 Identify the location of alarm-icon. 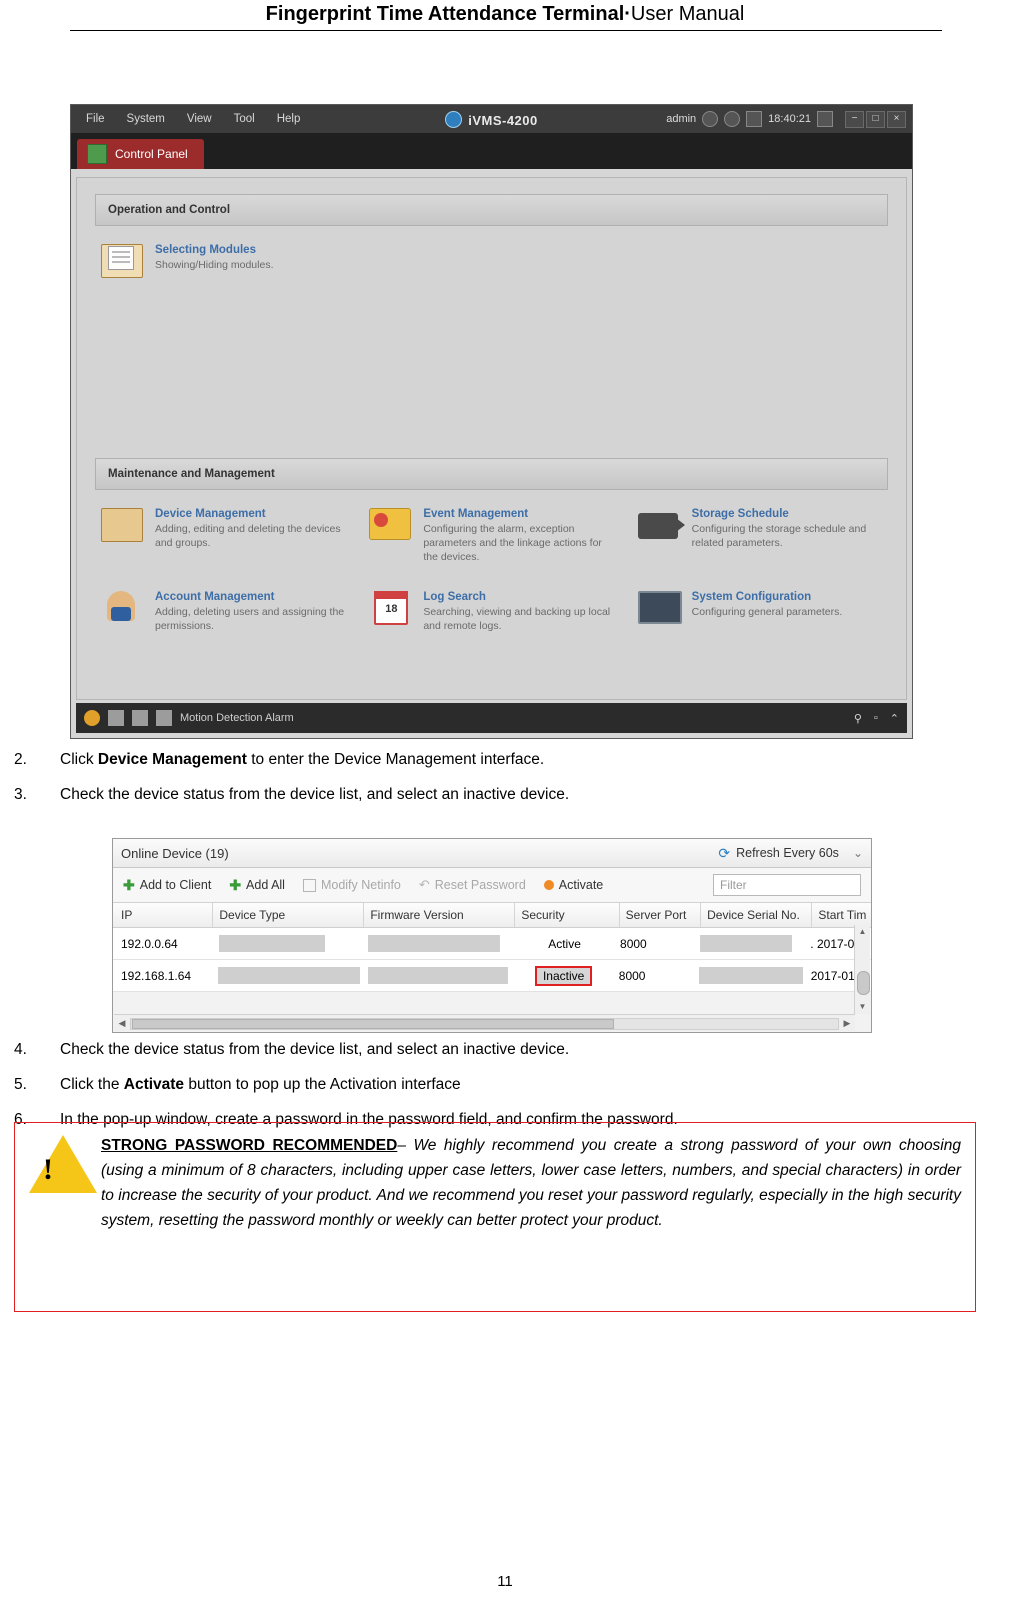
(92, 718).